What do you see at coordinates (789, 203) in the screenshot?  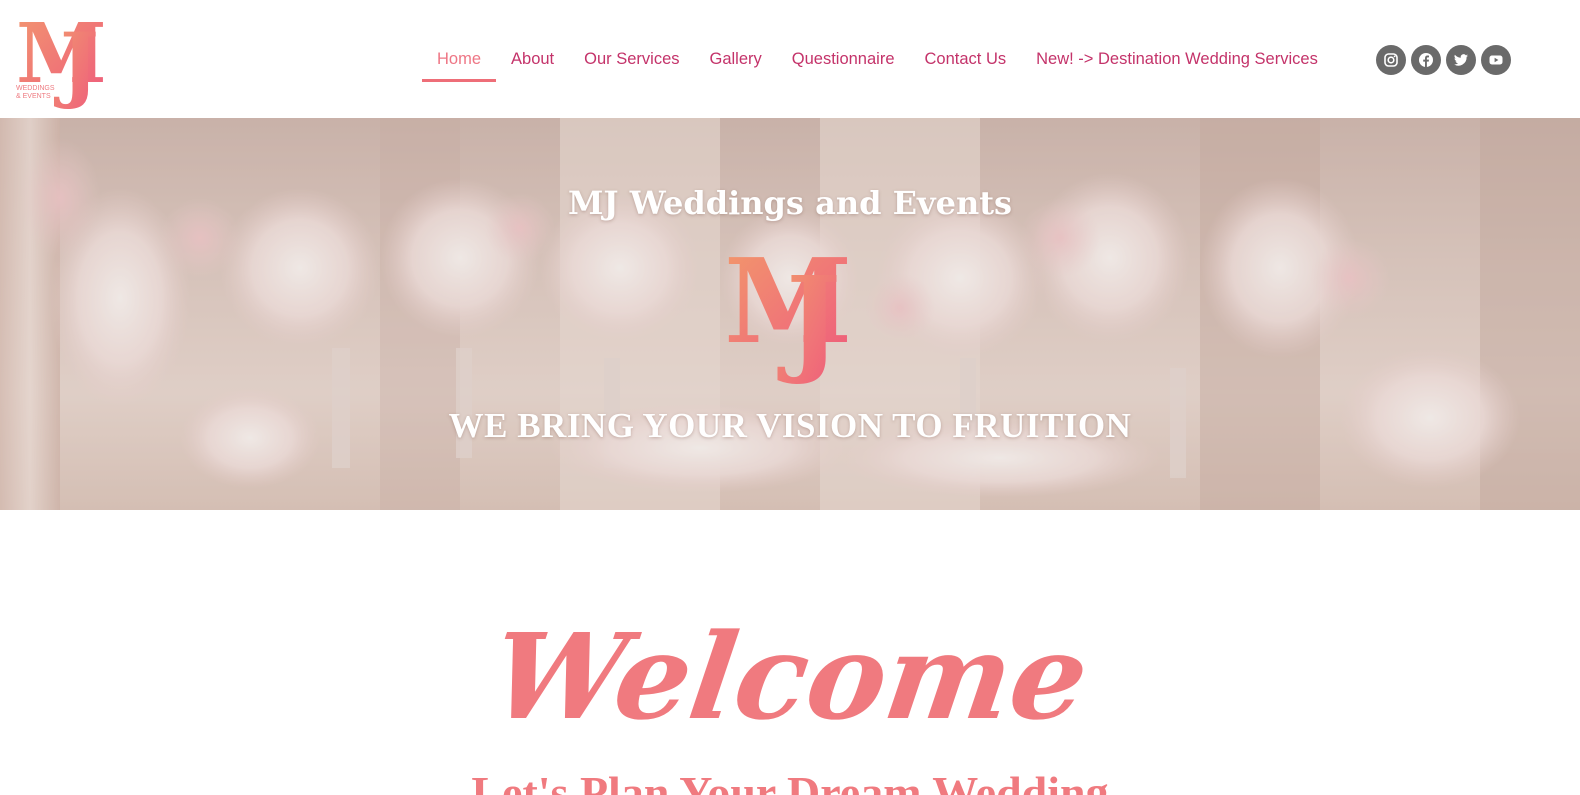 I see `hero-title: MJ Weddings and Events` at bounding box center [789, 203].